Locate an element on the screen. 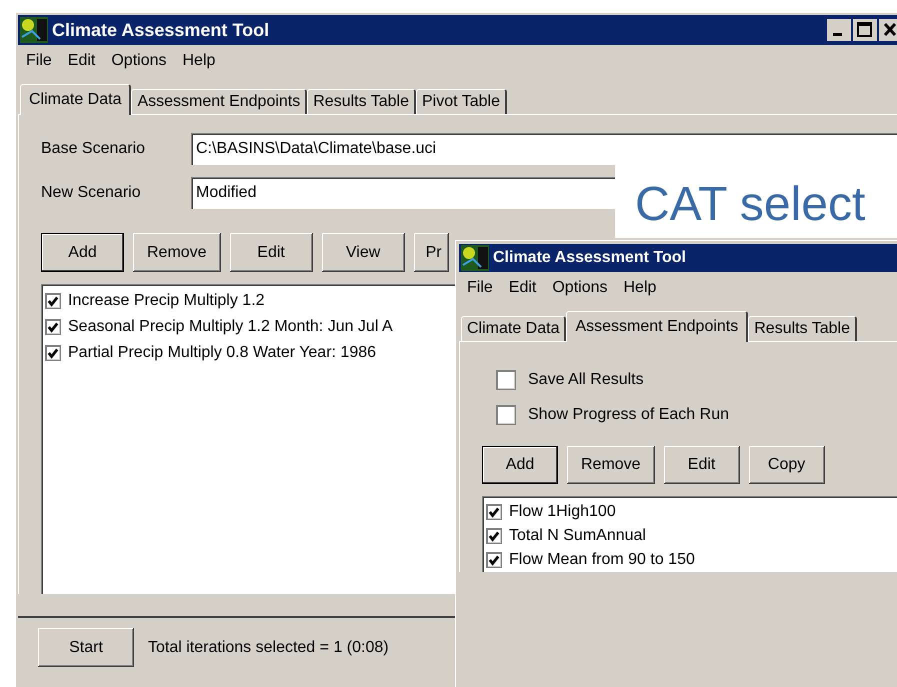 The width and height of the screenshot is (897, 687). list-item: Flow Mean from 90 to 150 is located at coordinates (602, 560).